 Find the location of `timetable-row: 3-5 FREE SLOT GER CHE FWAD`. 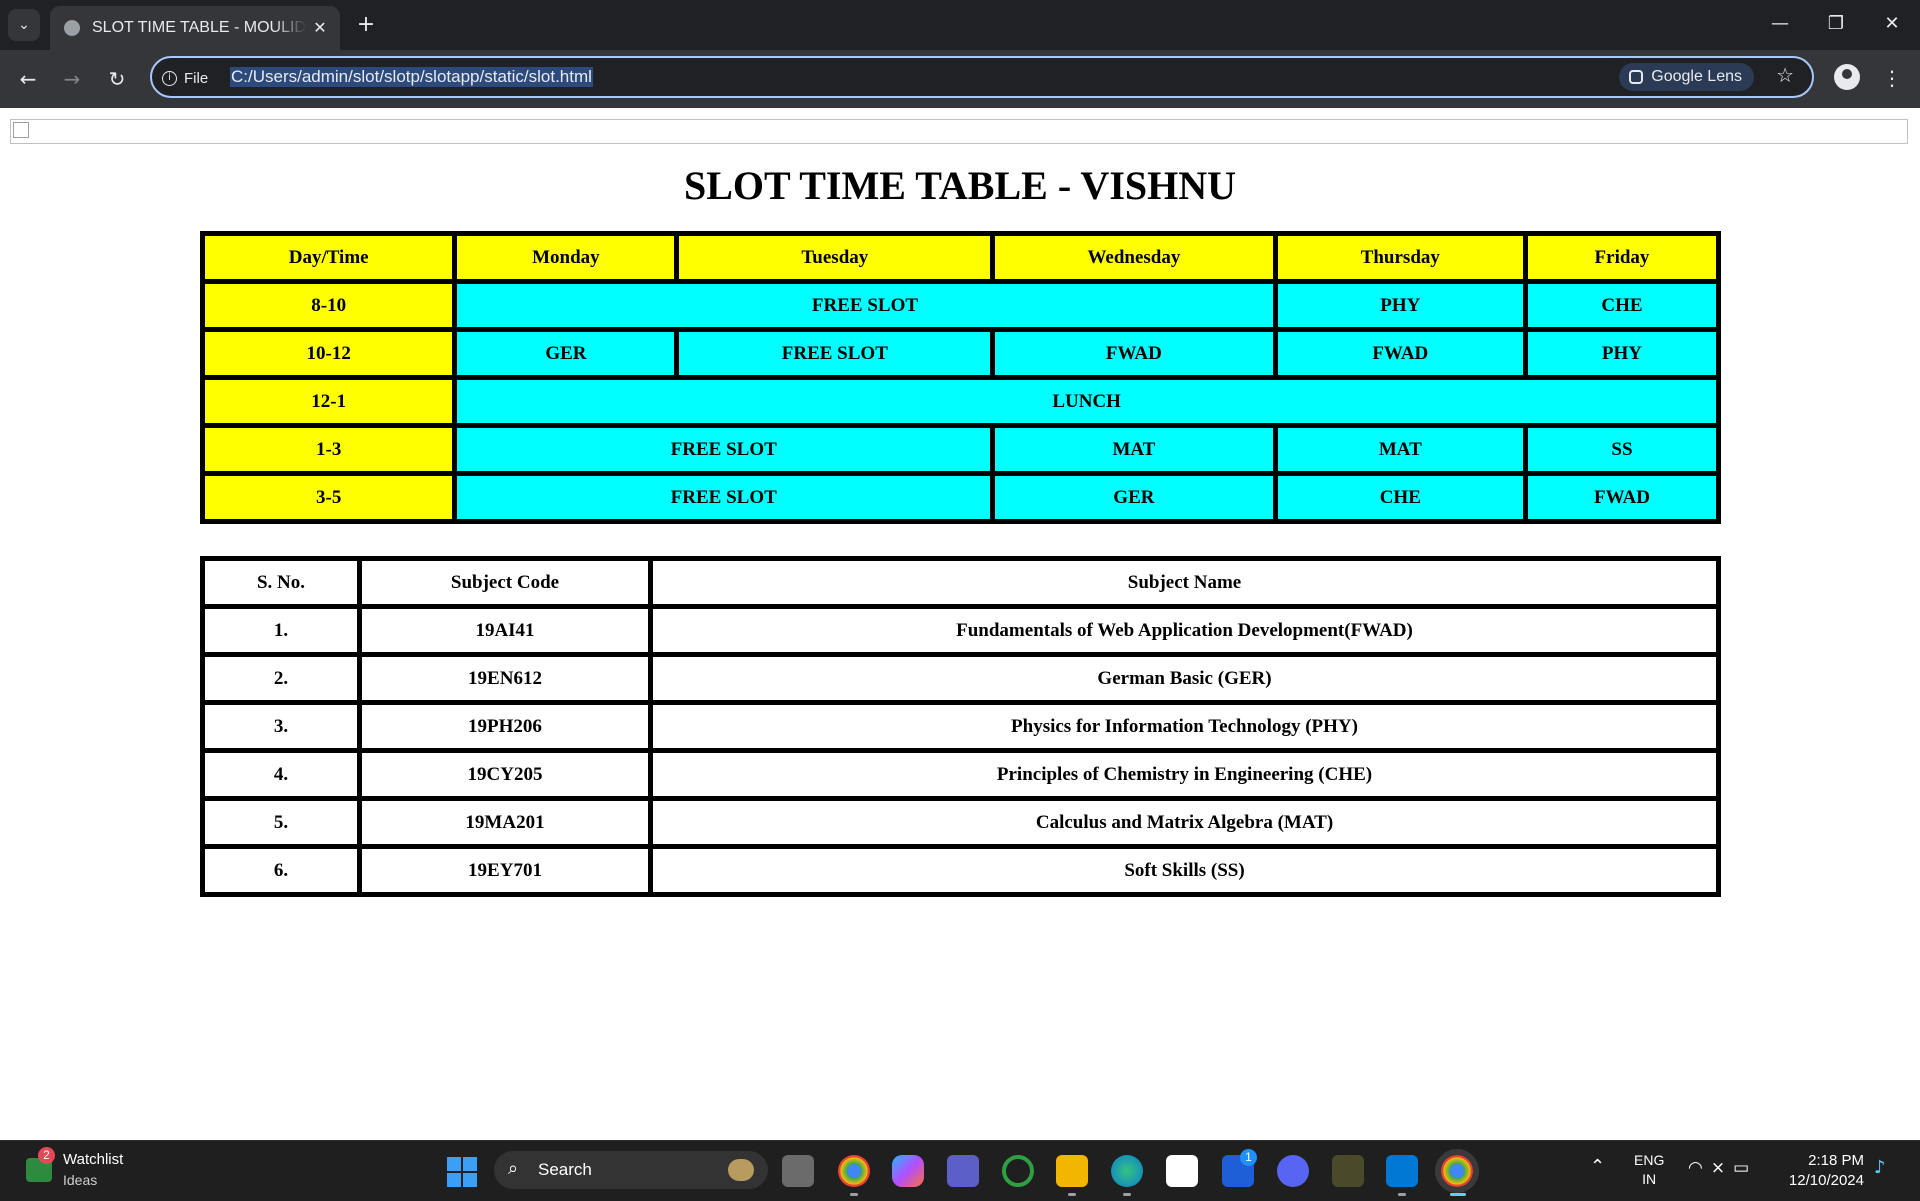

timetable-row: 3-5 FREE SLOT GER CHE FWAD is located at coordinates (960, 497).